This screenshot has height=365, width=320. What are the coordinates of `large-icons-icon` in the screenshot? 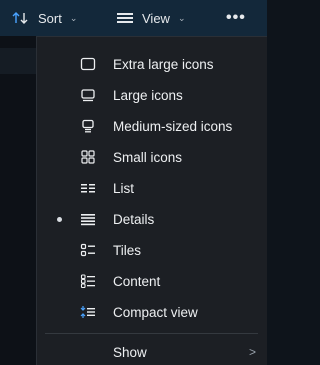 It's located at (88, 95).